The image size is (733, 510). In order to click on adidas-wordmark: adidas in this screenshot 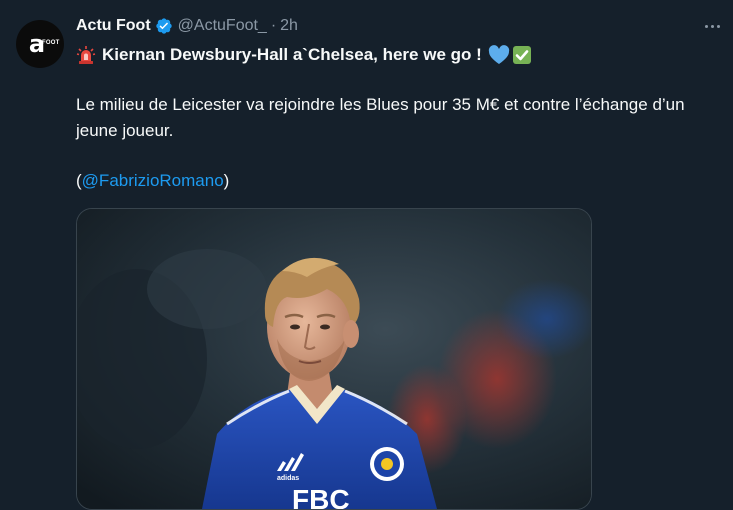, I will do `click(288, 478)`.